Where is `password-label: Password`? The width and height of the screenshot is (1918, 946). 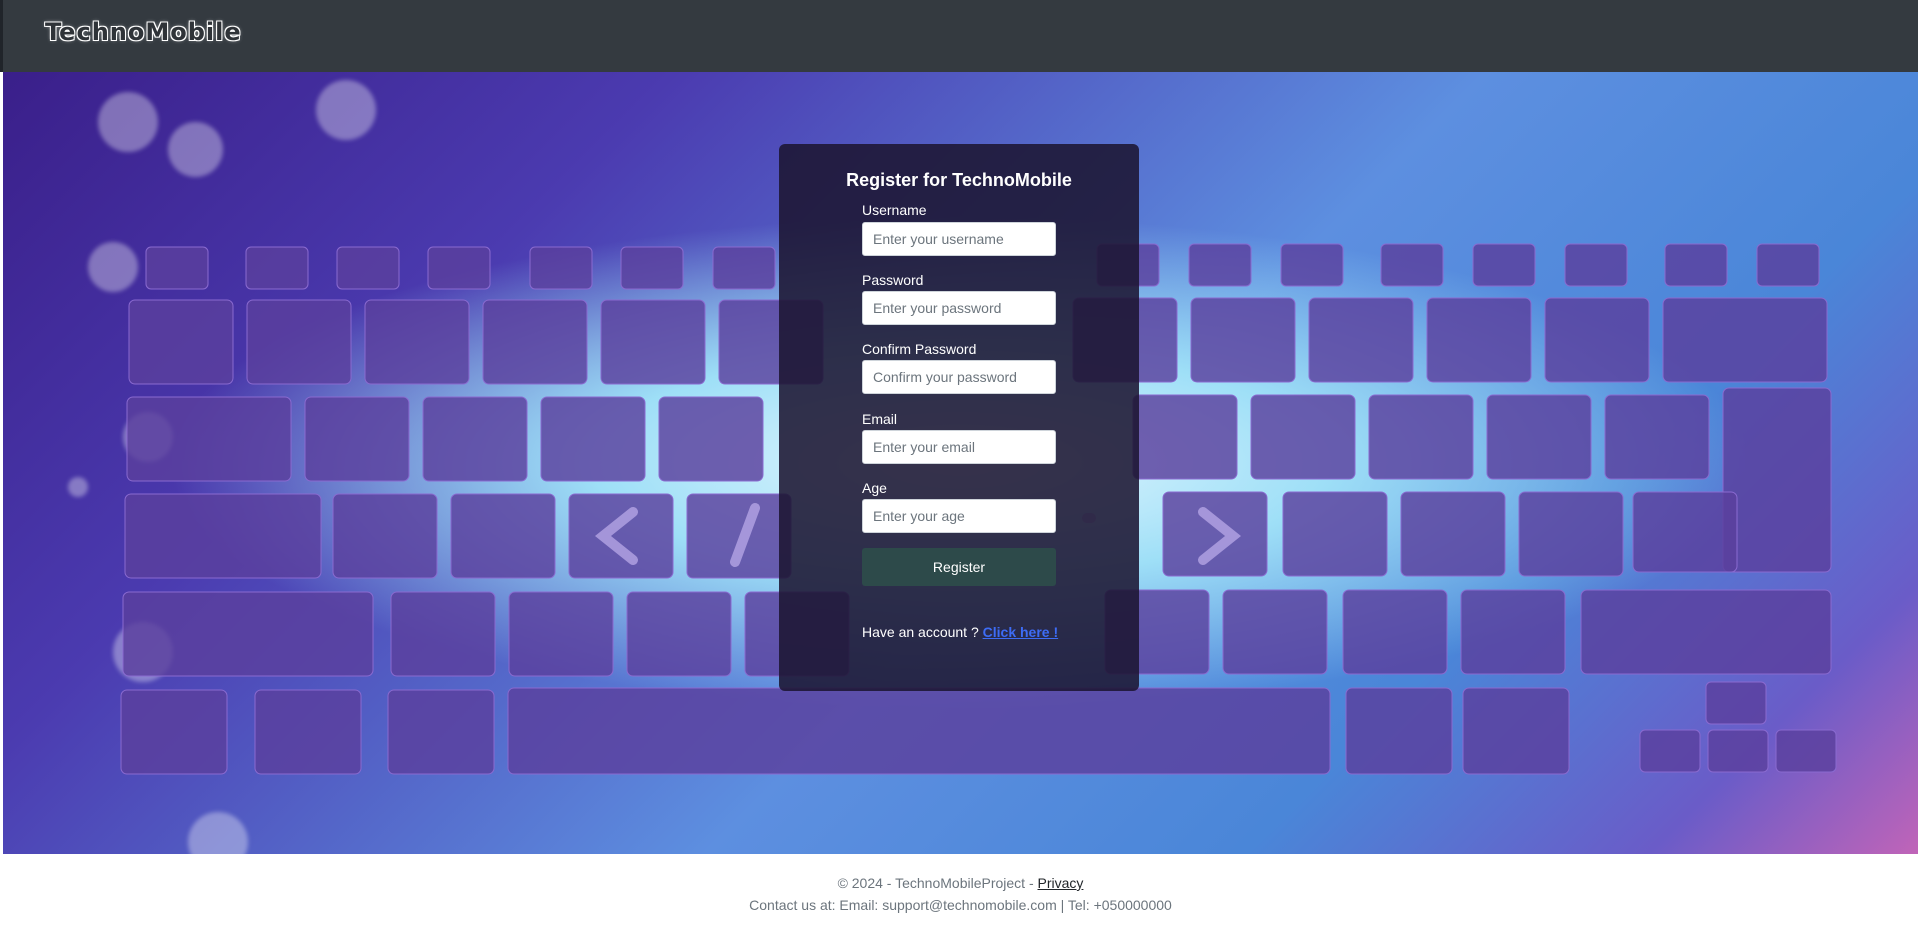
password-label: Password is located at coordinates (893, 280).